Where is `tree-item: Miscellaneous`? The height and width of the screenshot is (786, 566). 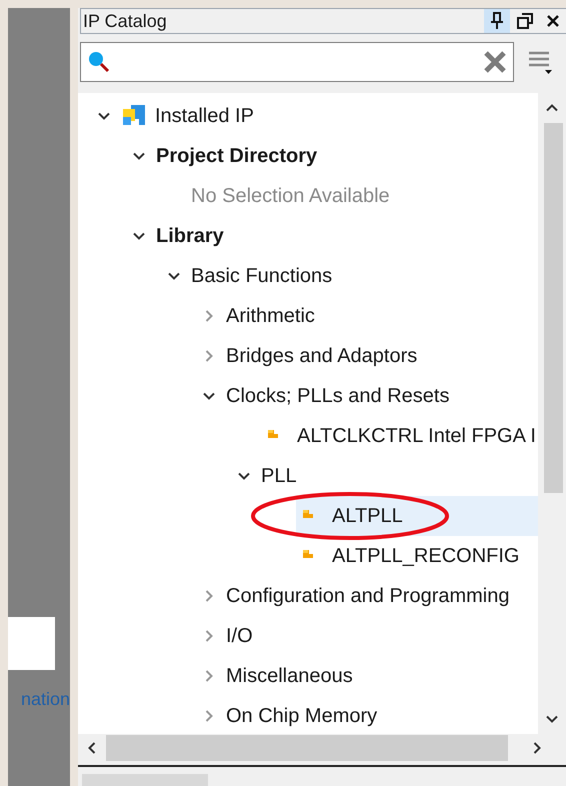 tree-item: Miscellaneous is located at coordinates (289, 676).